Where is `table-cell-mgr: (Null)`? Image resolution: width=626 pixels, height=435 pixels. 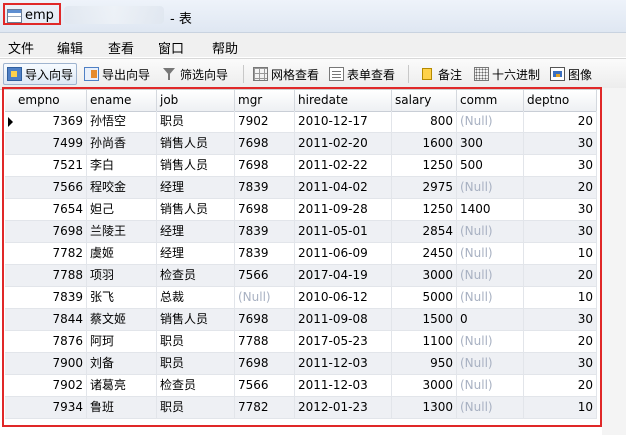 table-cell-mgr: (Null) is located at coordinates (265, 297).